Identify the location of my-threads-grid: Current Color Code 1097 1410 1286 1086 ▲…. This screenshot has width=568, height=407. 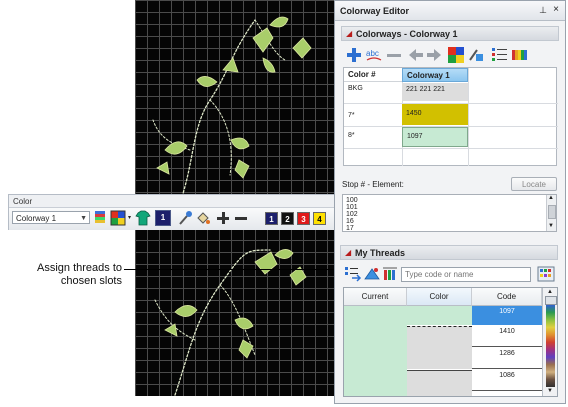
(450, 342).